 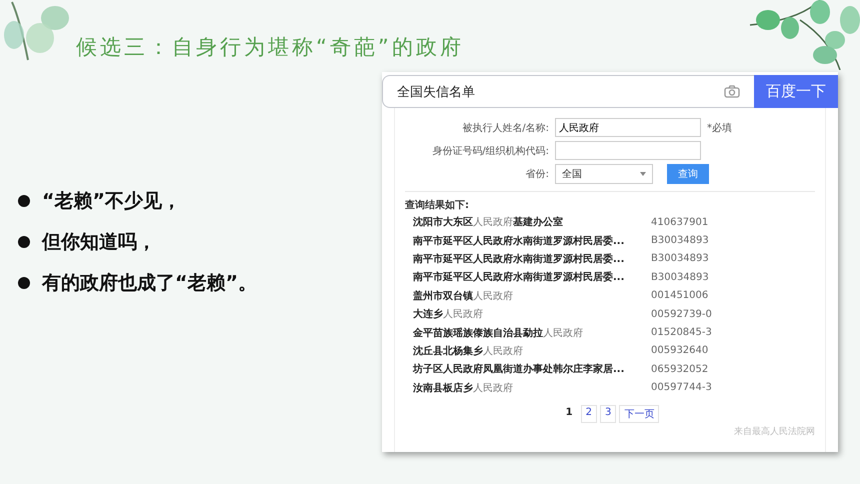 I want to click on page-link: 2, so click(x=588, y=413).